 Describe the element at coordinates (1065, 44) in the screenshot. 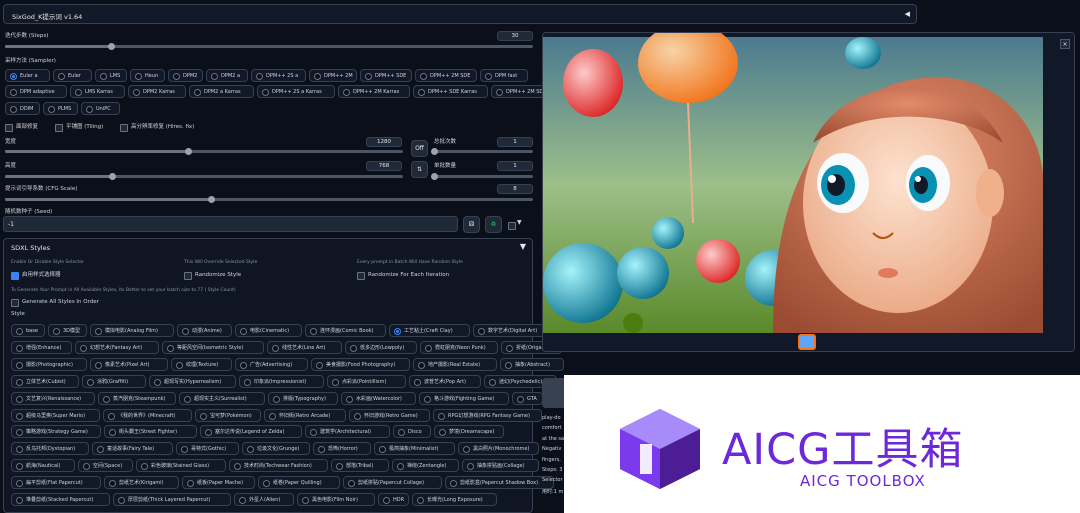

I see `close-icon: ×` at that location.